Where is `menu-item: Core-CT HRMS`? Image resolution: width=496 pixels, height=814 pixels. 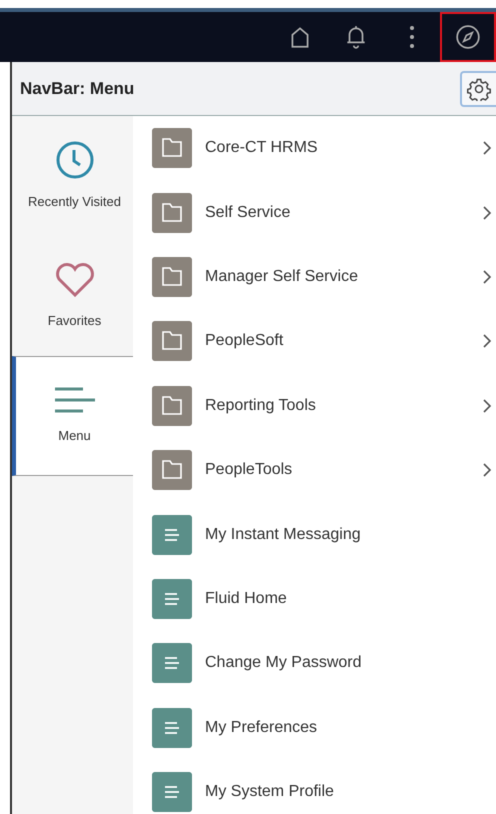
menu-item: Core-CT HRMS is located at coordinates (314, 148).